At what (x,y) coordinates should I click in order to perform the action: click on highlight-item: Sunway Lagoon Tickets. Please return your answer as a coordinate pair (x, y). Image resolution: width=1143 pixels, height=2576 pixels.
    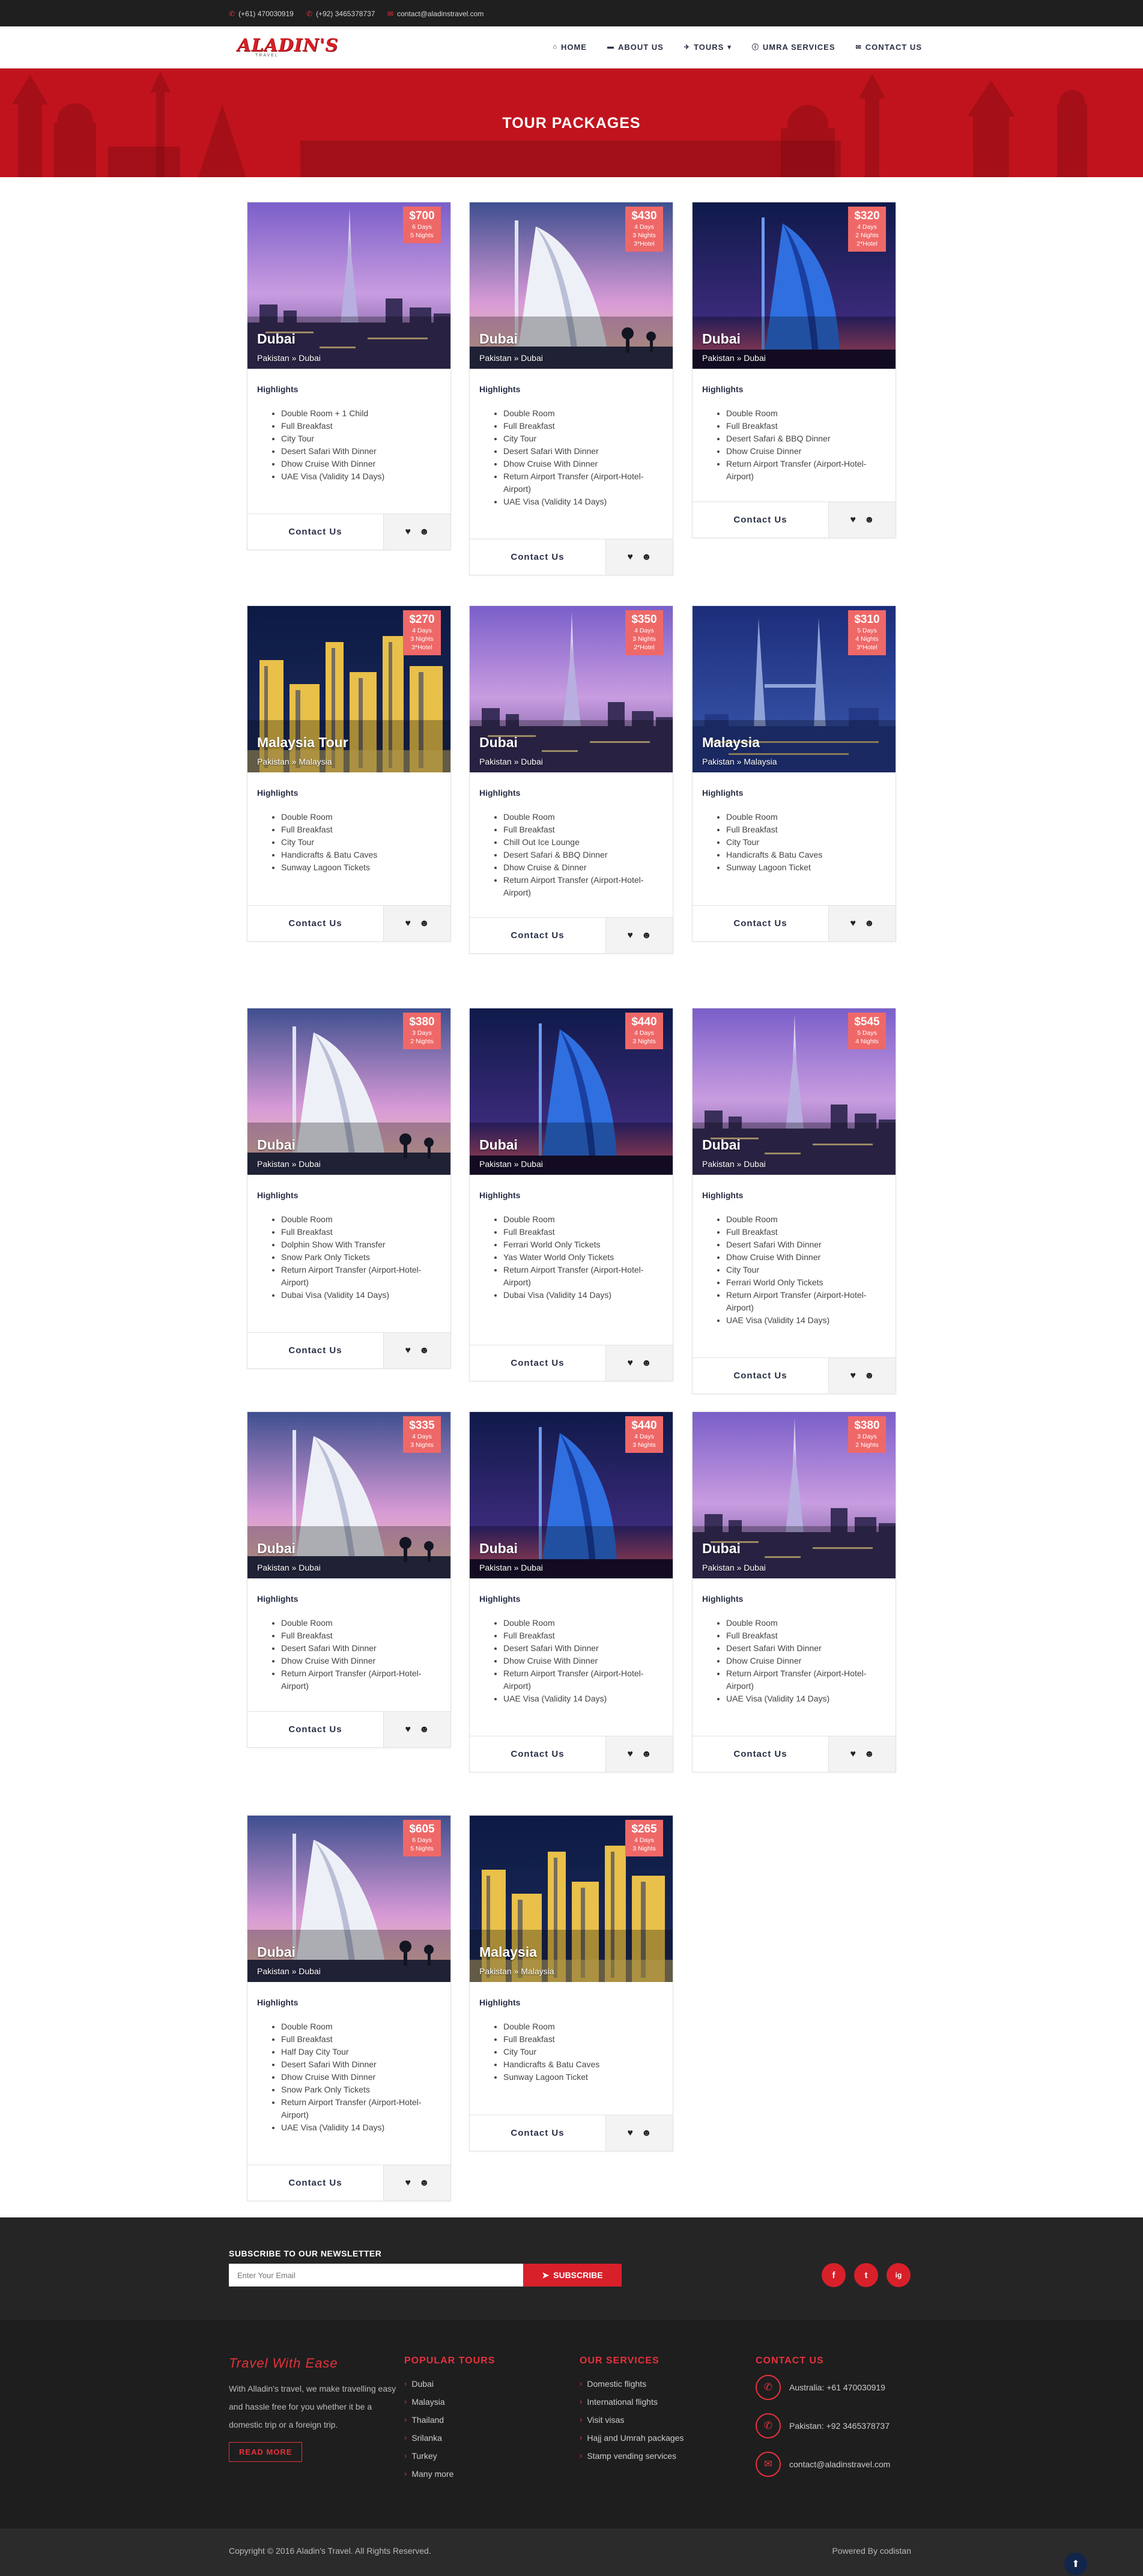
    Looking at the image, I should click on (361, 867).